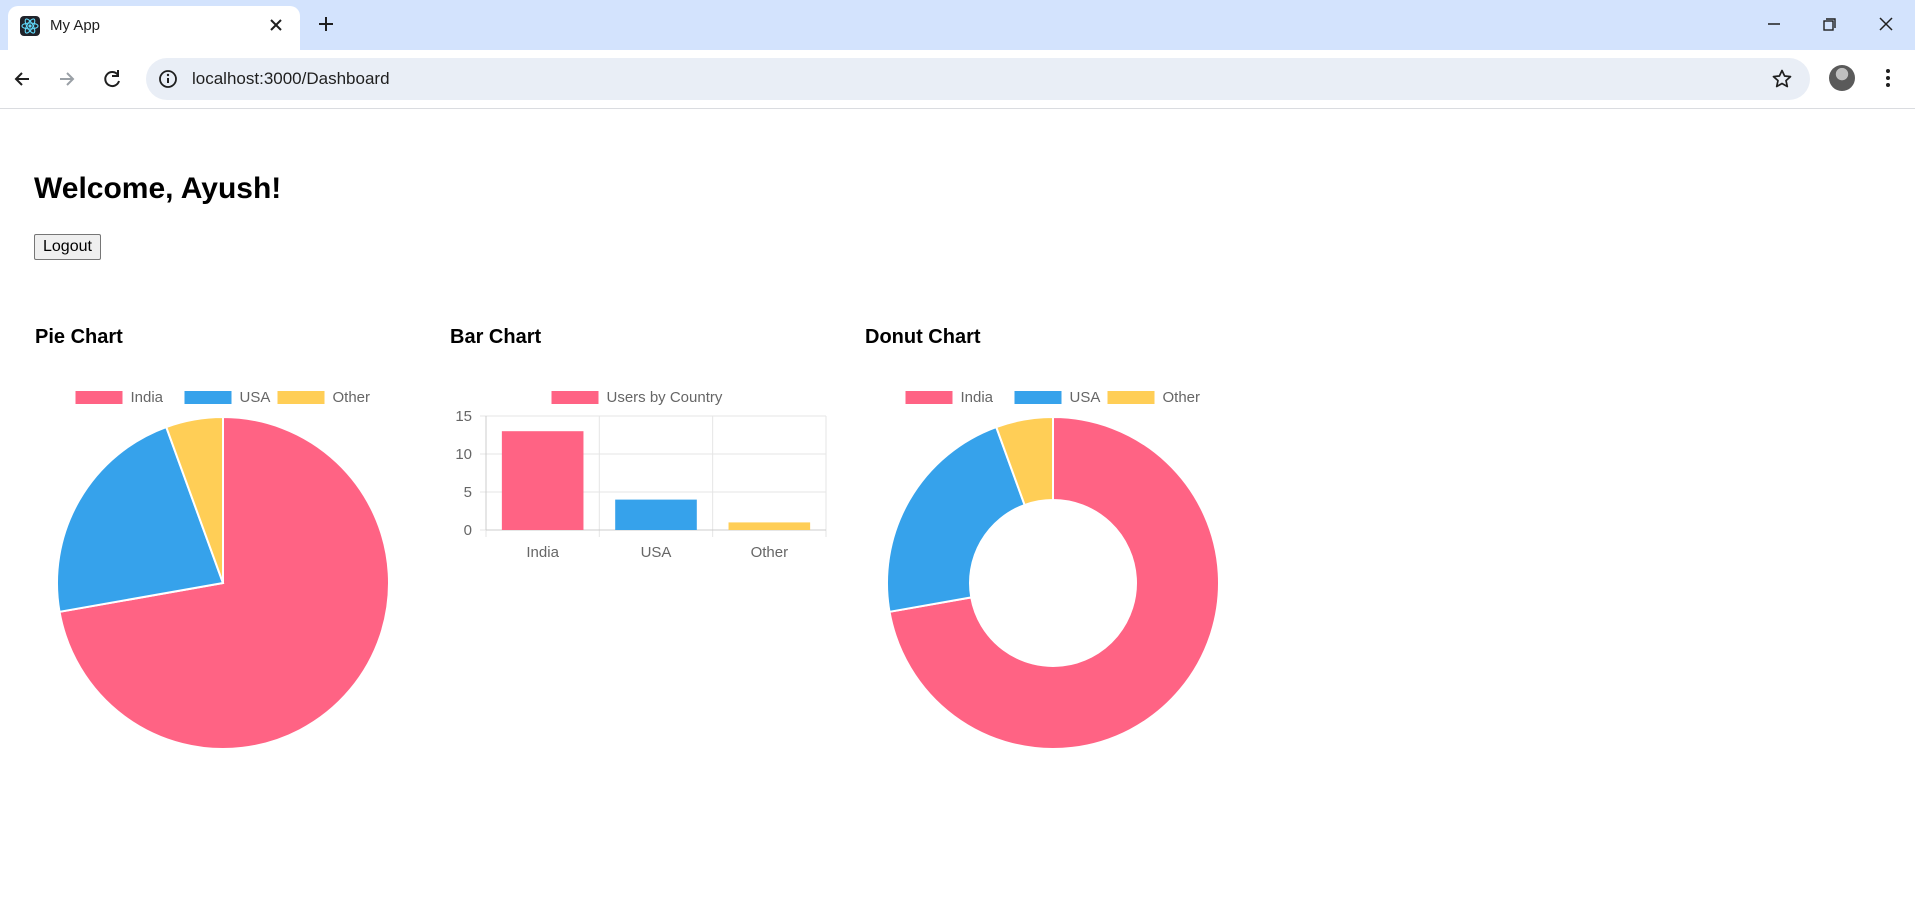 The height and width of the screenshot is (924, 1915). I want to click on logout-button: Logout, so click(67, 247).